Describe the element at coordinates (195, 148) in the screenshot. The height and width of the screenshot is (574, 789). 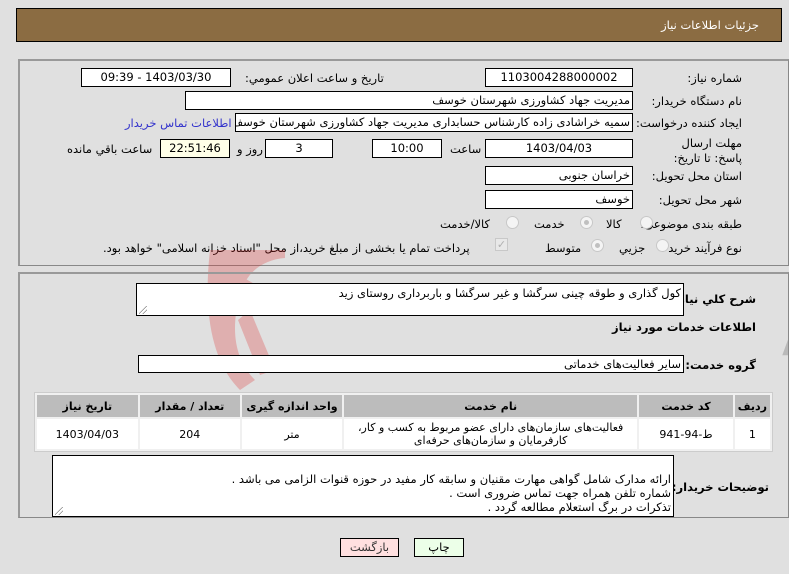
I see `remaining-time-field: 22:51:46` at that location.